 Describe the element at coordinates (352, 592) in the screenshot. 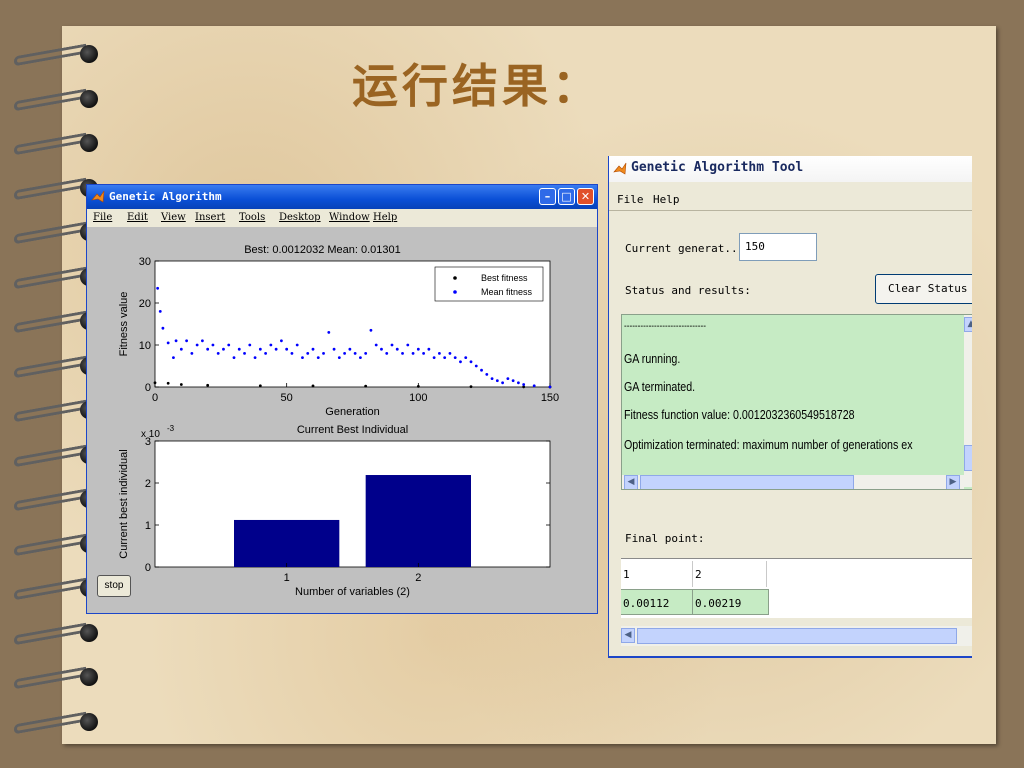

I see `x-axis-label: Number of variables (2)` at that location.